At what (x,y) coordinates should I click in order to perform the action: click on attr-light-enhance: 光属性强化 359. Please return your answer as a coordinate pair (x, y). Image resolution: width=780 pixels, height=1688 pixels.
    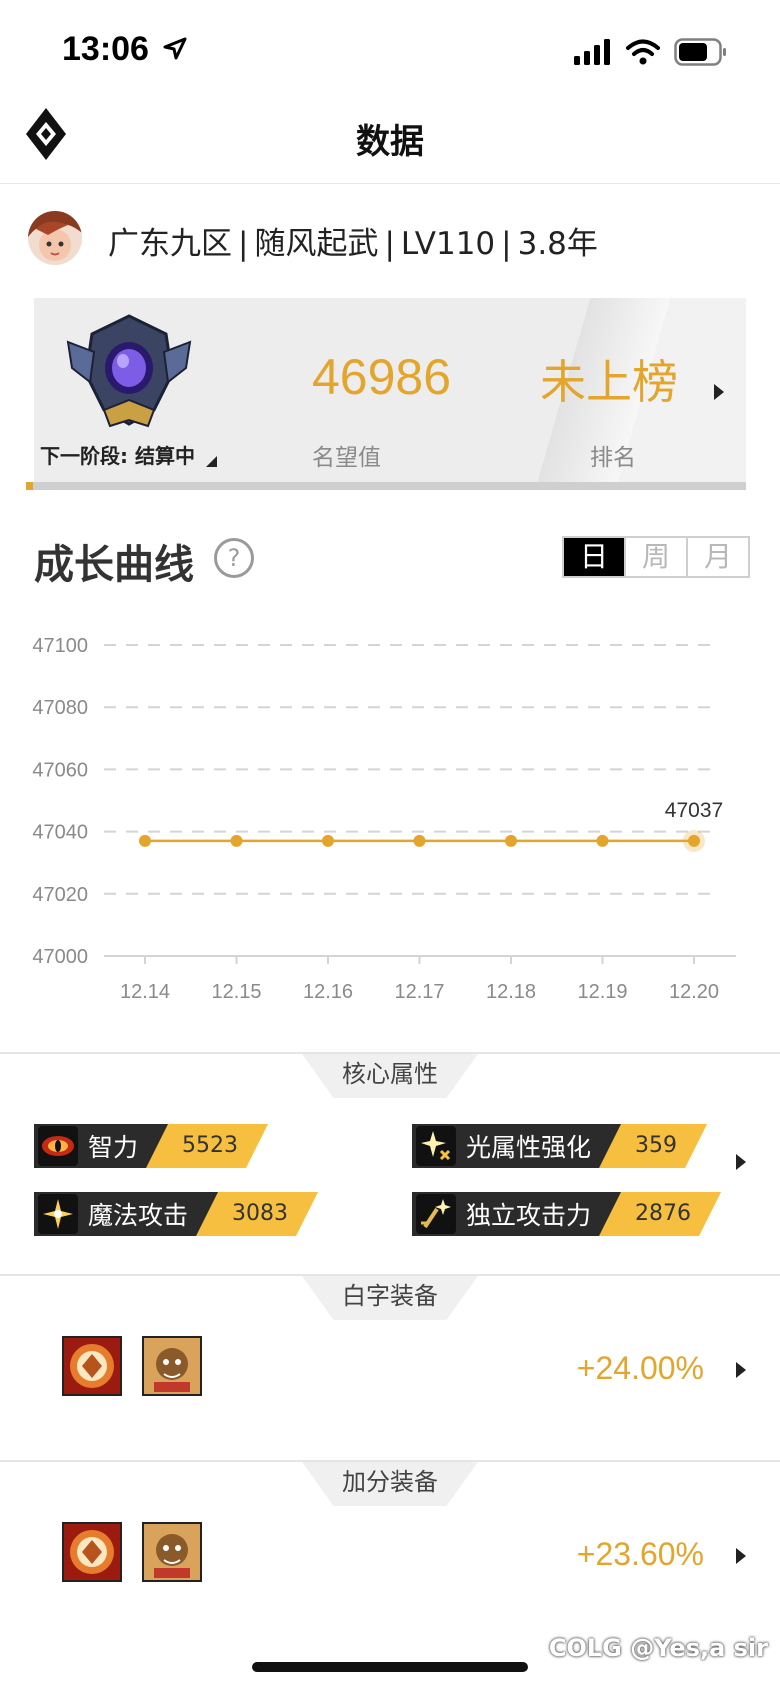
    Looking at the image, I should click on (559, 1146).